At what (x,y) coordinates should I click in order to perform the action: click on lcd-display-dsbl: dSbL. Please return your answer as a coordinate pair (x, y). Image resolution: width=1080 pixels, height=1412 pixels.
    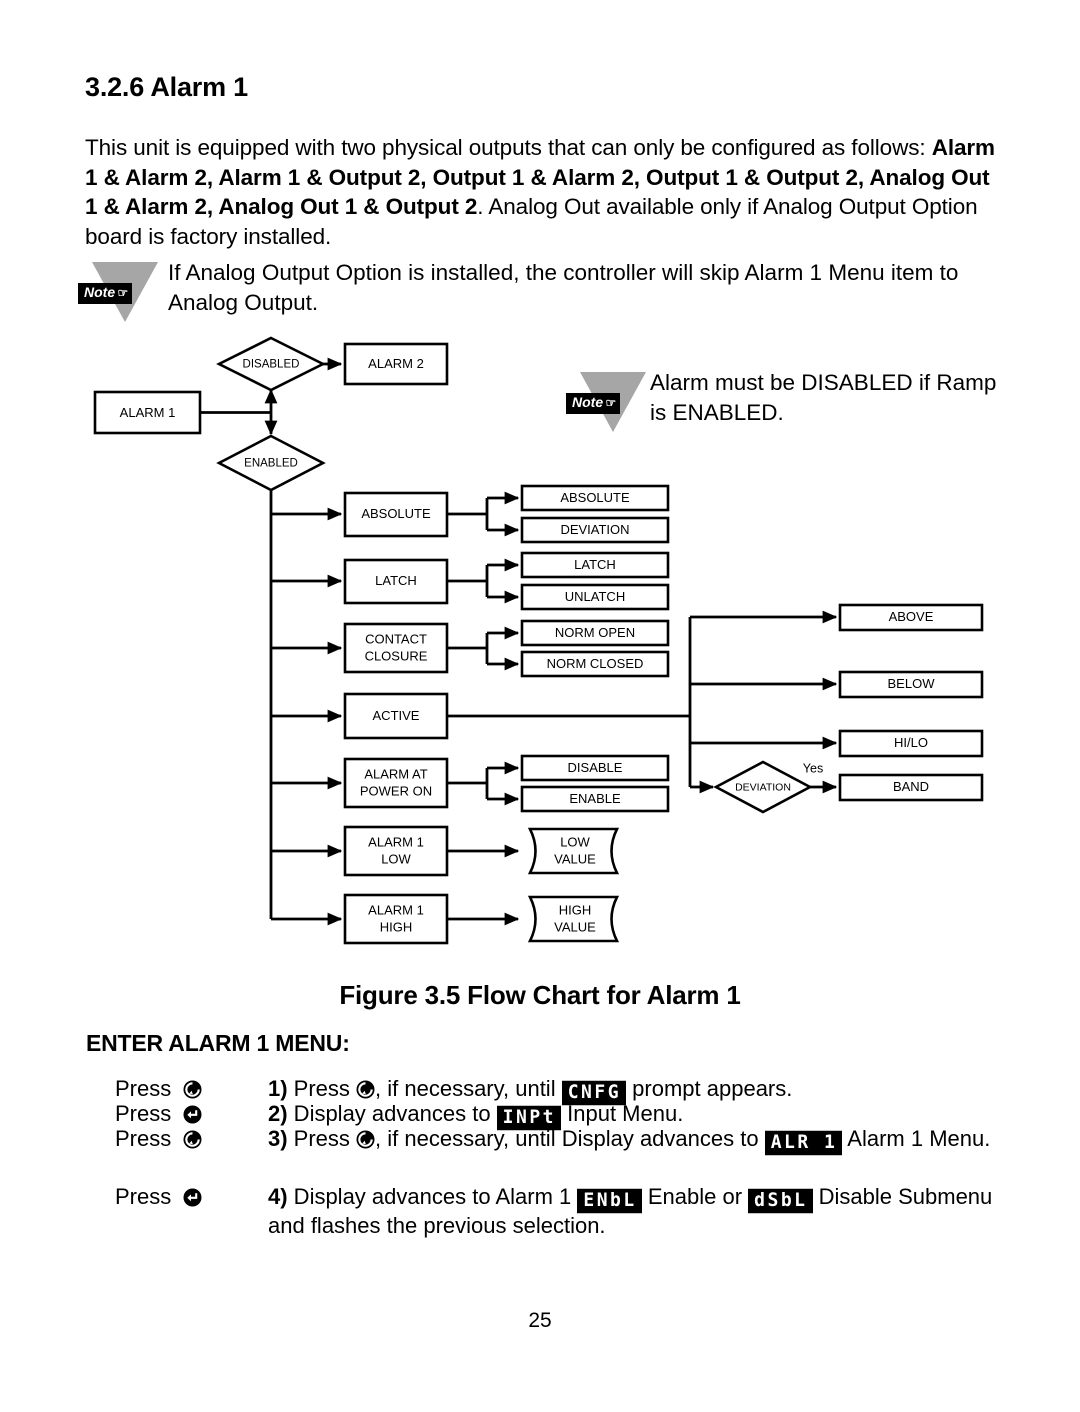
    Looking at the image, I should click on (780, 1201).